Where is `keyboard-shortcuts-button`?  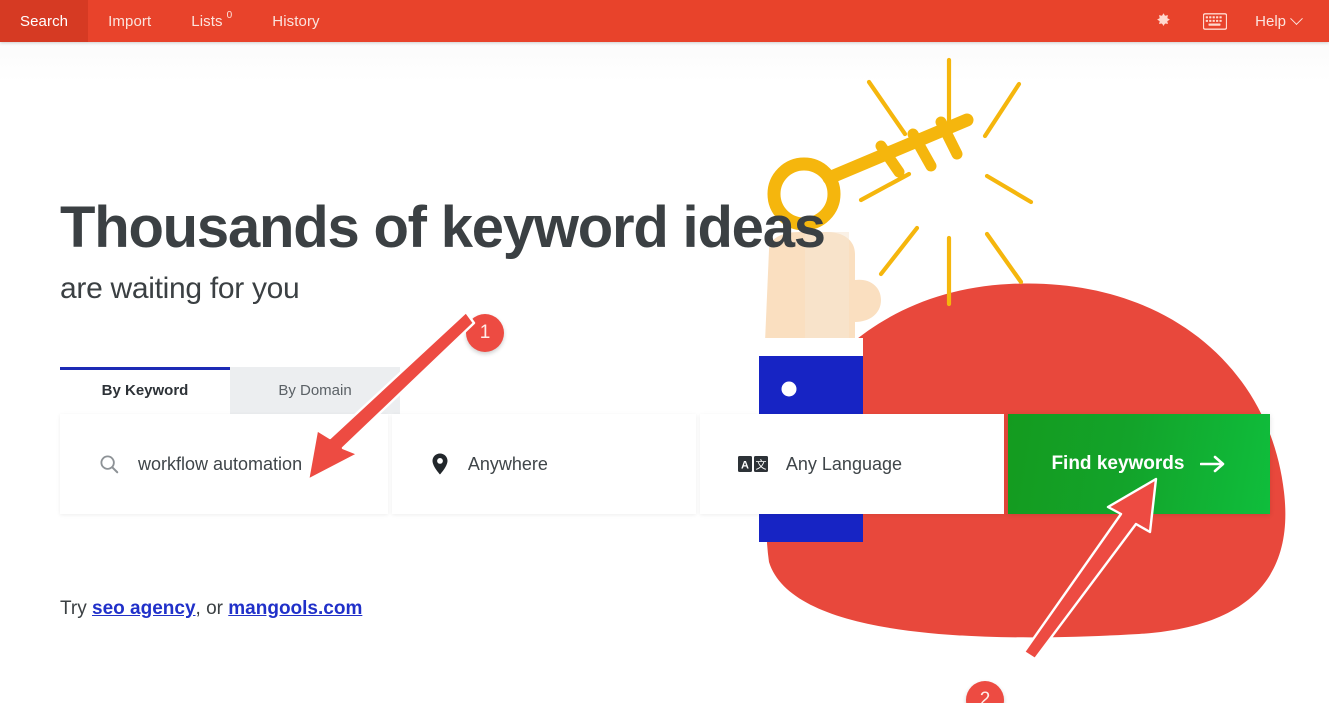 keyboard-shortcuts-button is located at coordinates (1215, 21).